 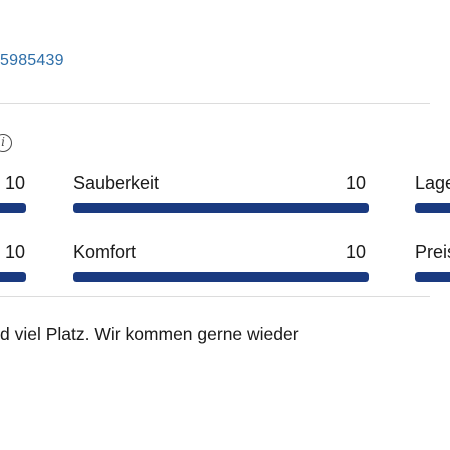 I want to click on rating-bar-komfort, so click(x=221, y=277).